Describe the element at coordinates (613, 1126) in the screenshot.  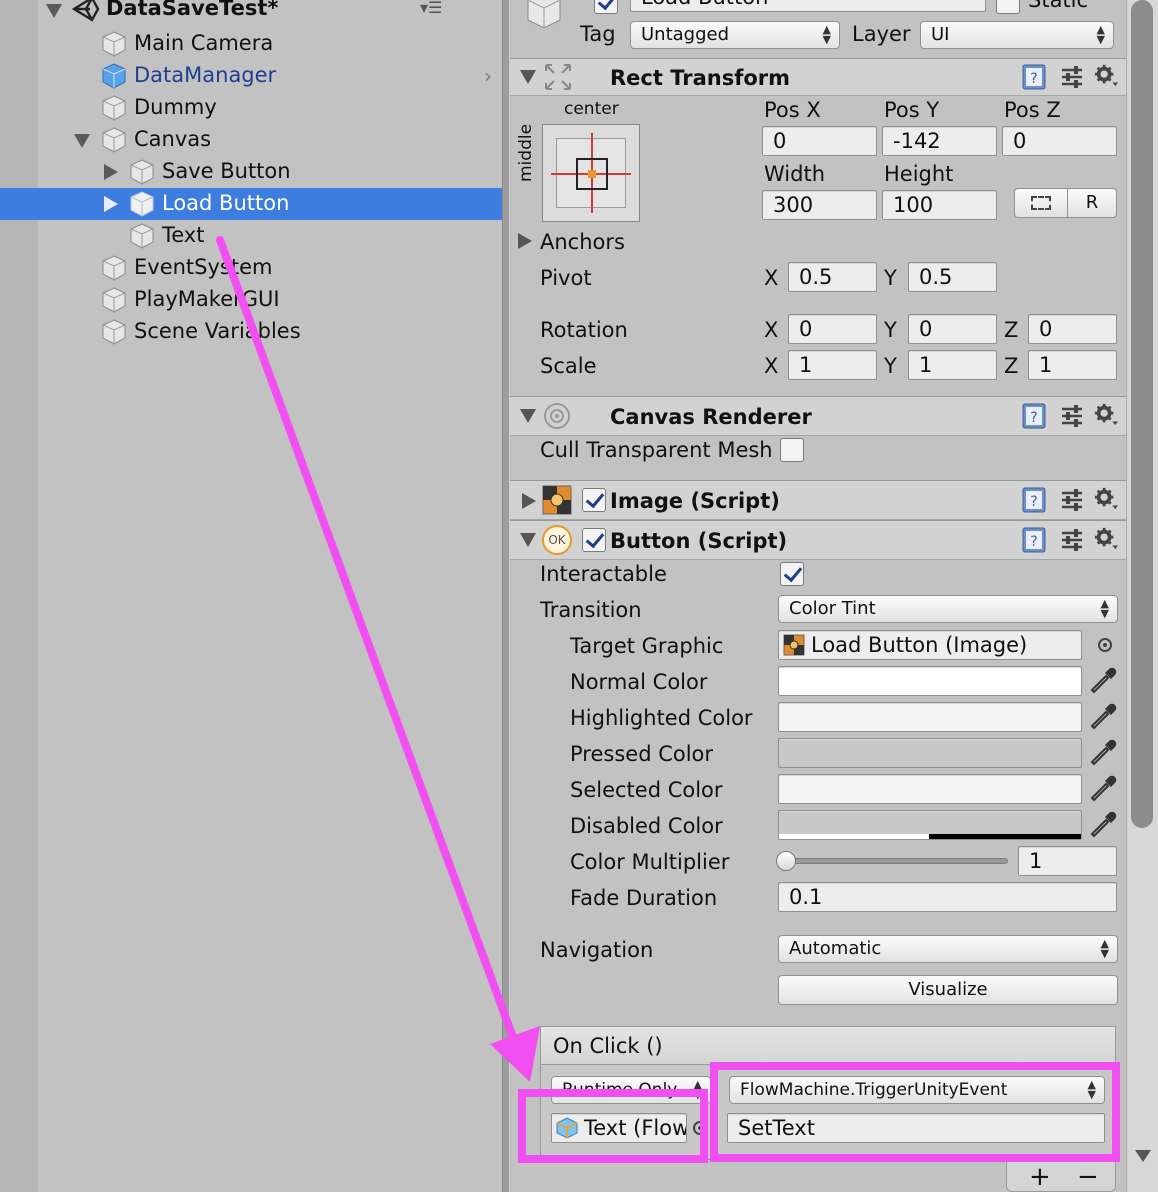
I see `annotation-highlight-object` at that location.